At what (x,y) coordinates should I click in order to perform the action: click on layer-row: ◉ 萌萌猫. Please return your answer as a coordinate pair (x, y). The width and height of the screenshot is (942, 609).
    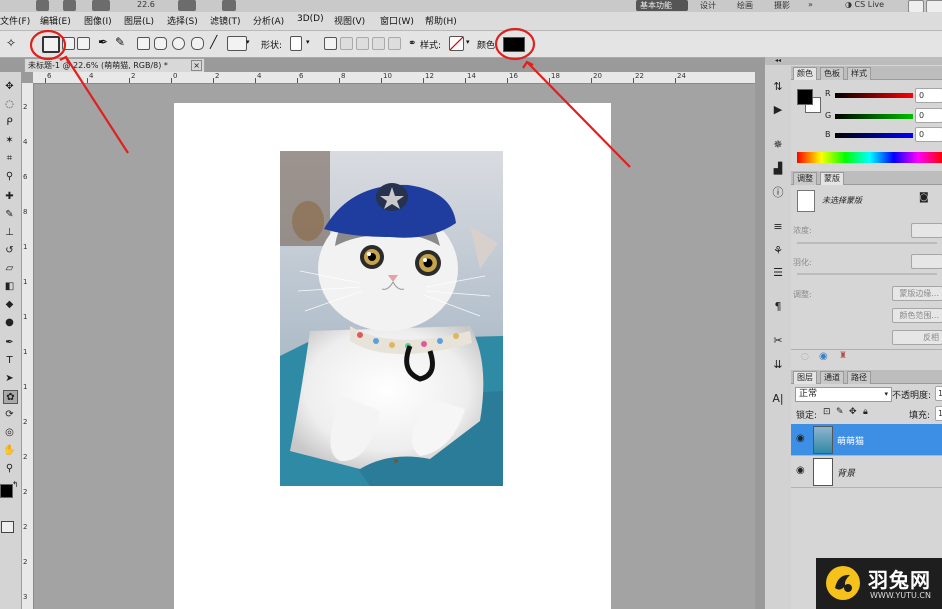
    Looking at the image, I should click on (866, 440).